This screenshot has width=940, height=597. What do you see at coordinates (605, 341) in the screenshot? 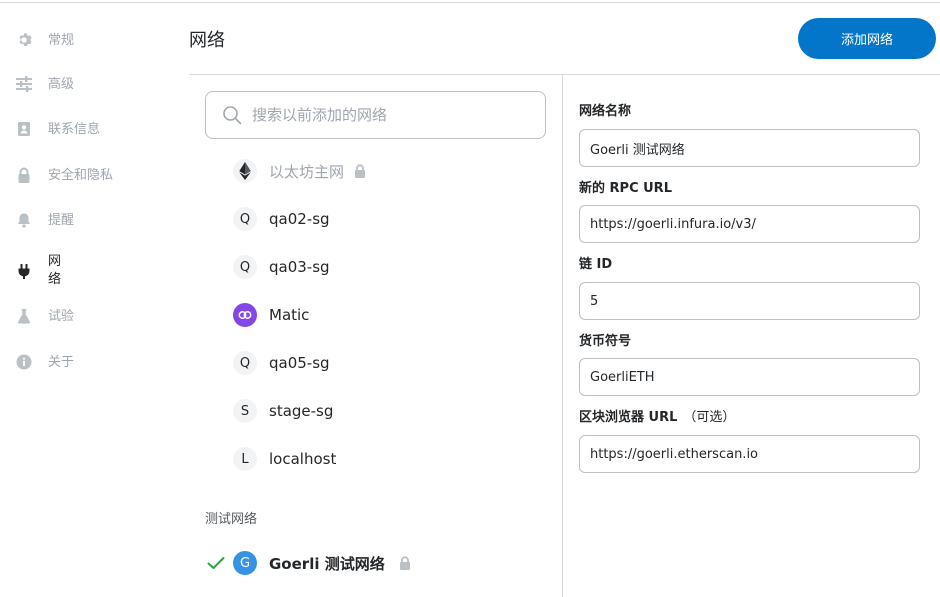
I see `currency-symbol-label: 货币符号` at bounding box center [605, 341].